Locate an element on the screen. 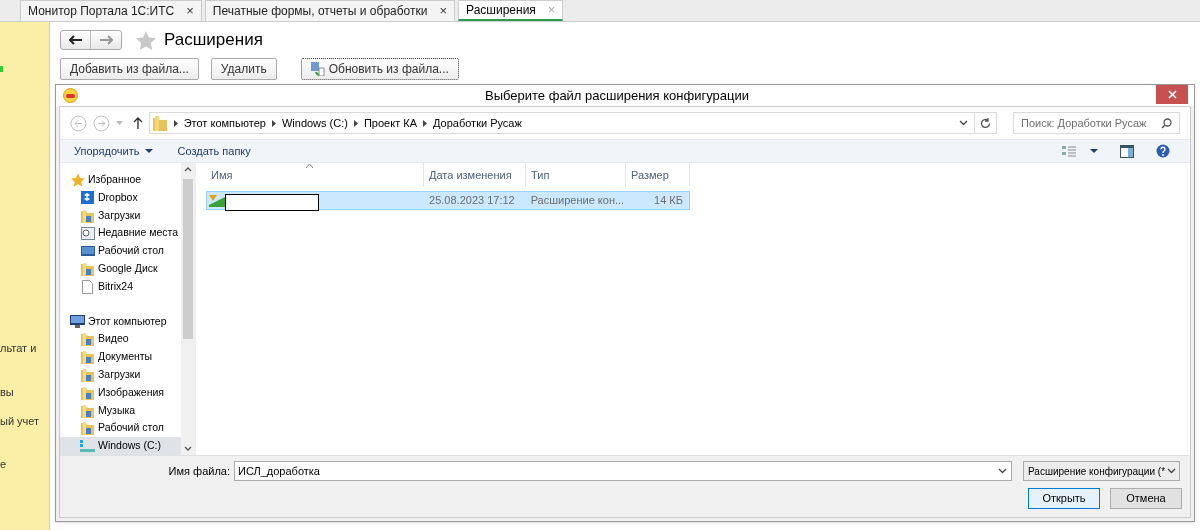  dialog-title: Выберите файл расширения конфигурации is located at coordinates (617, 95).